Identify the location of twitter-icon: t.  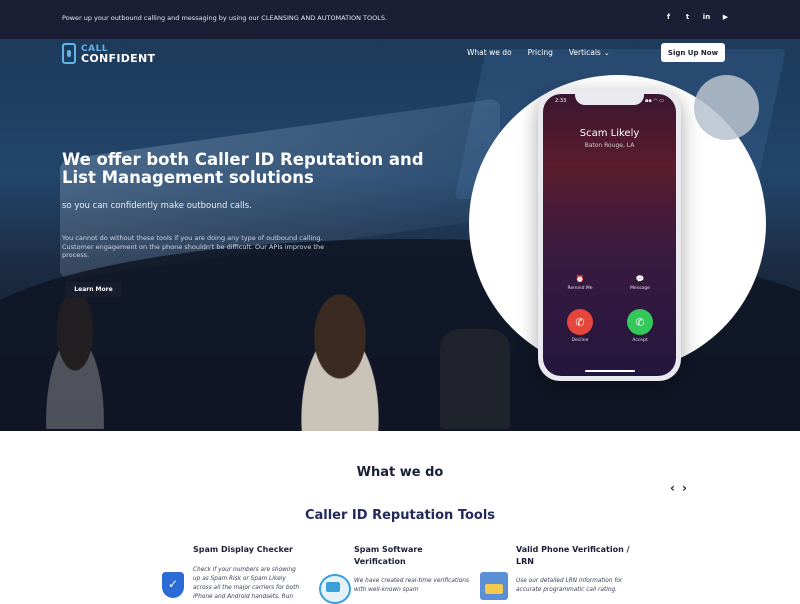
(687, 17).